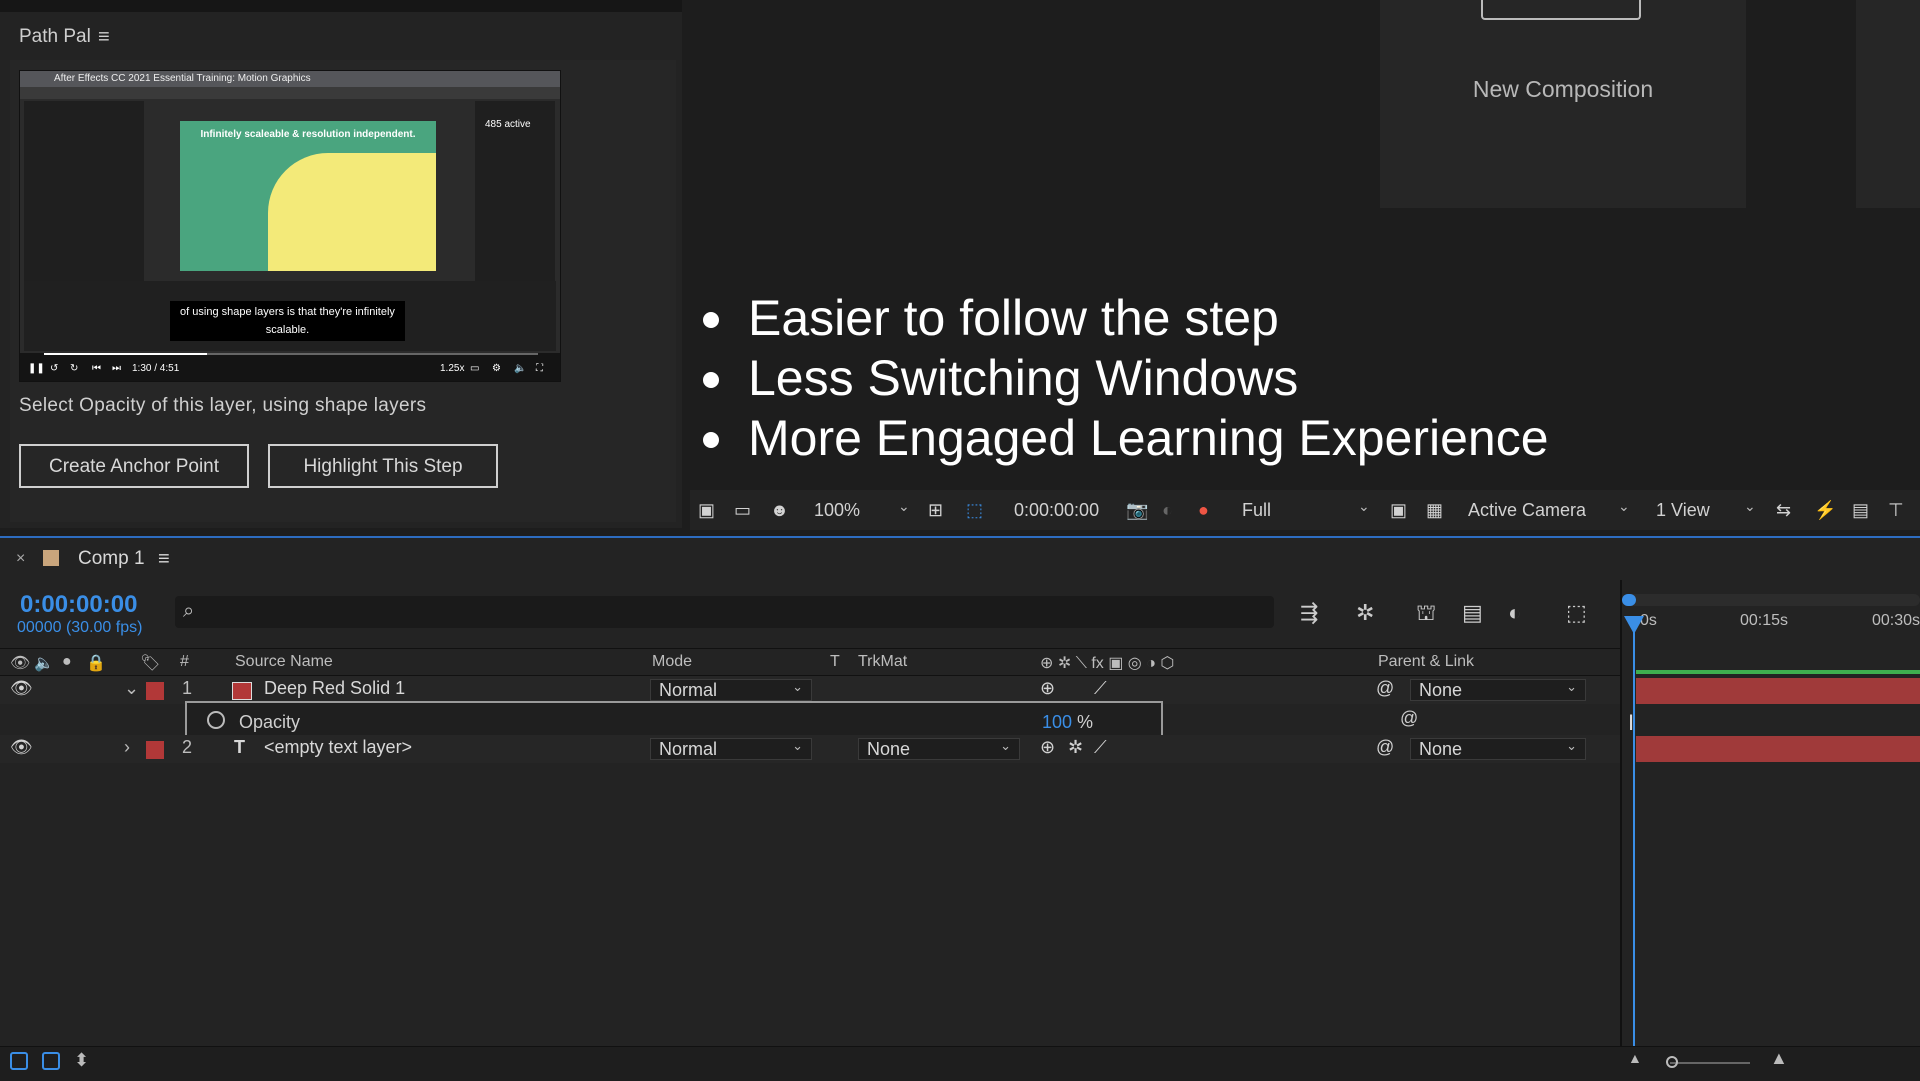  What do you see at coordinates (96, 663) in the screenshot?
I see `lock-icon: 🔒` at bounding box center [96, 663].